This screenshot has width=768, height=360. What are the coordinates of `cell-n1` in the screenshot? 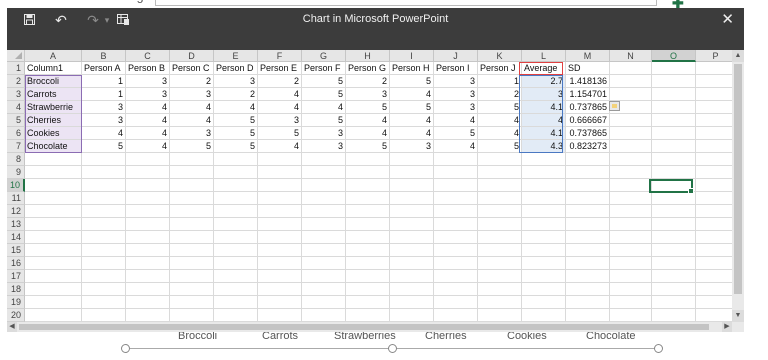 It's located at (631, 68).